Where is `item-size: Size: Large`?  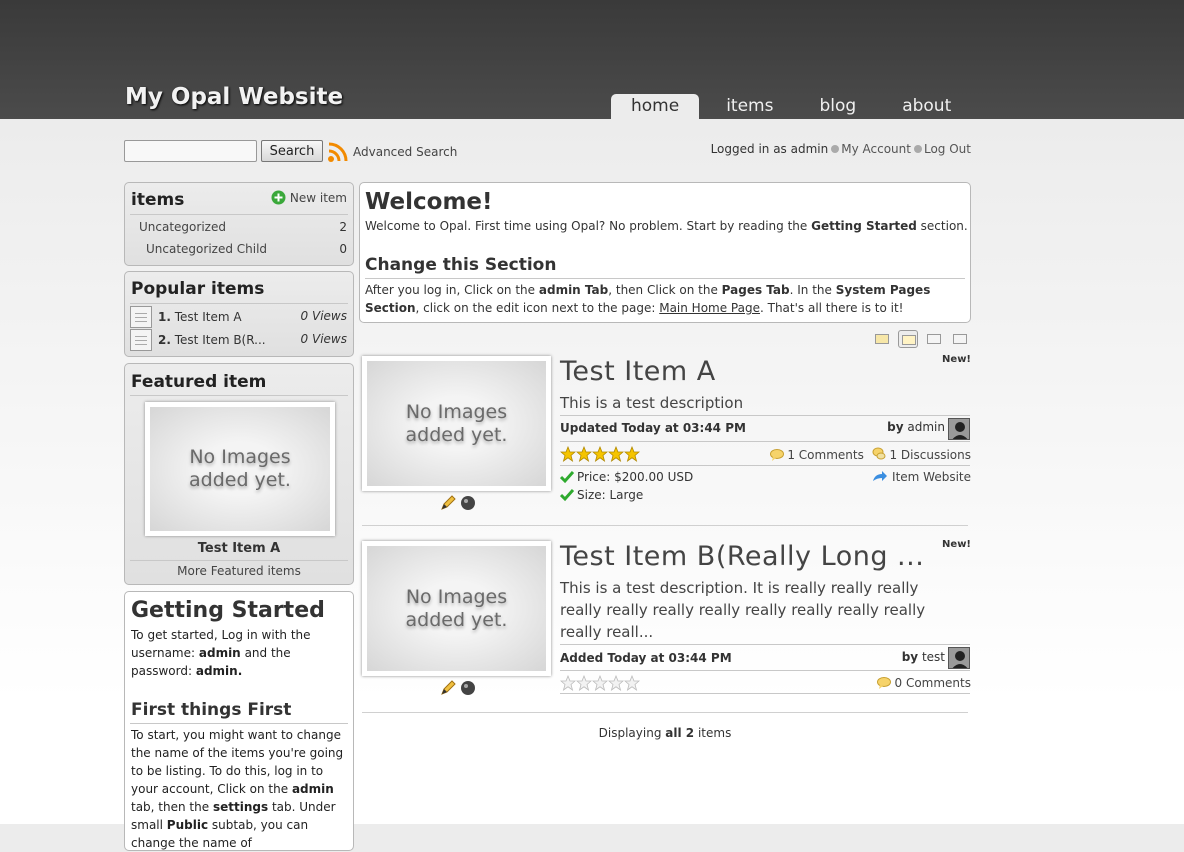 item-size: Size: Large is located at coordinates (601, 495).